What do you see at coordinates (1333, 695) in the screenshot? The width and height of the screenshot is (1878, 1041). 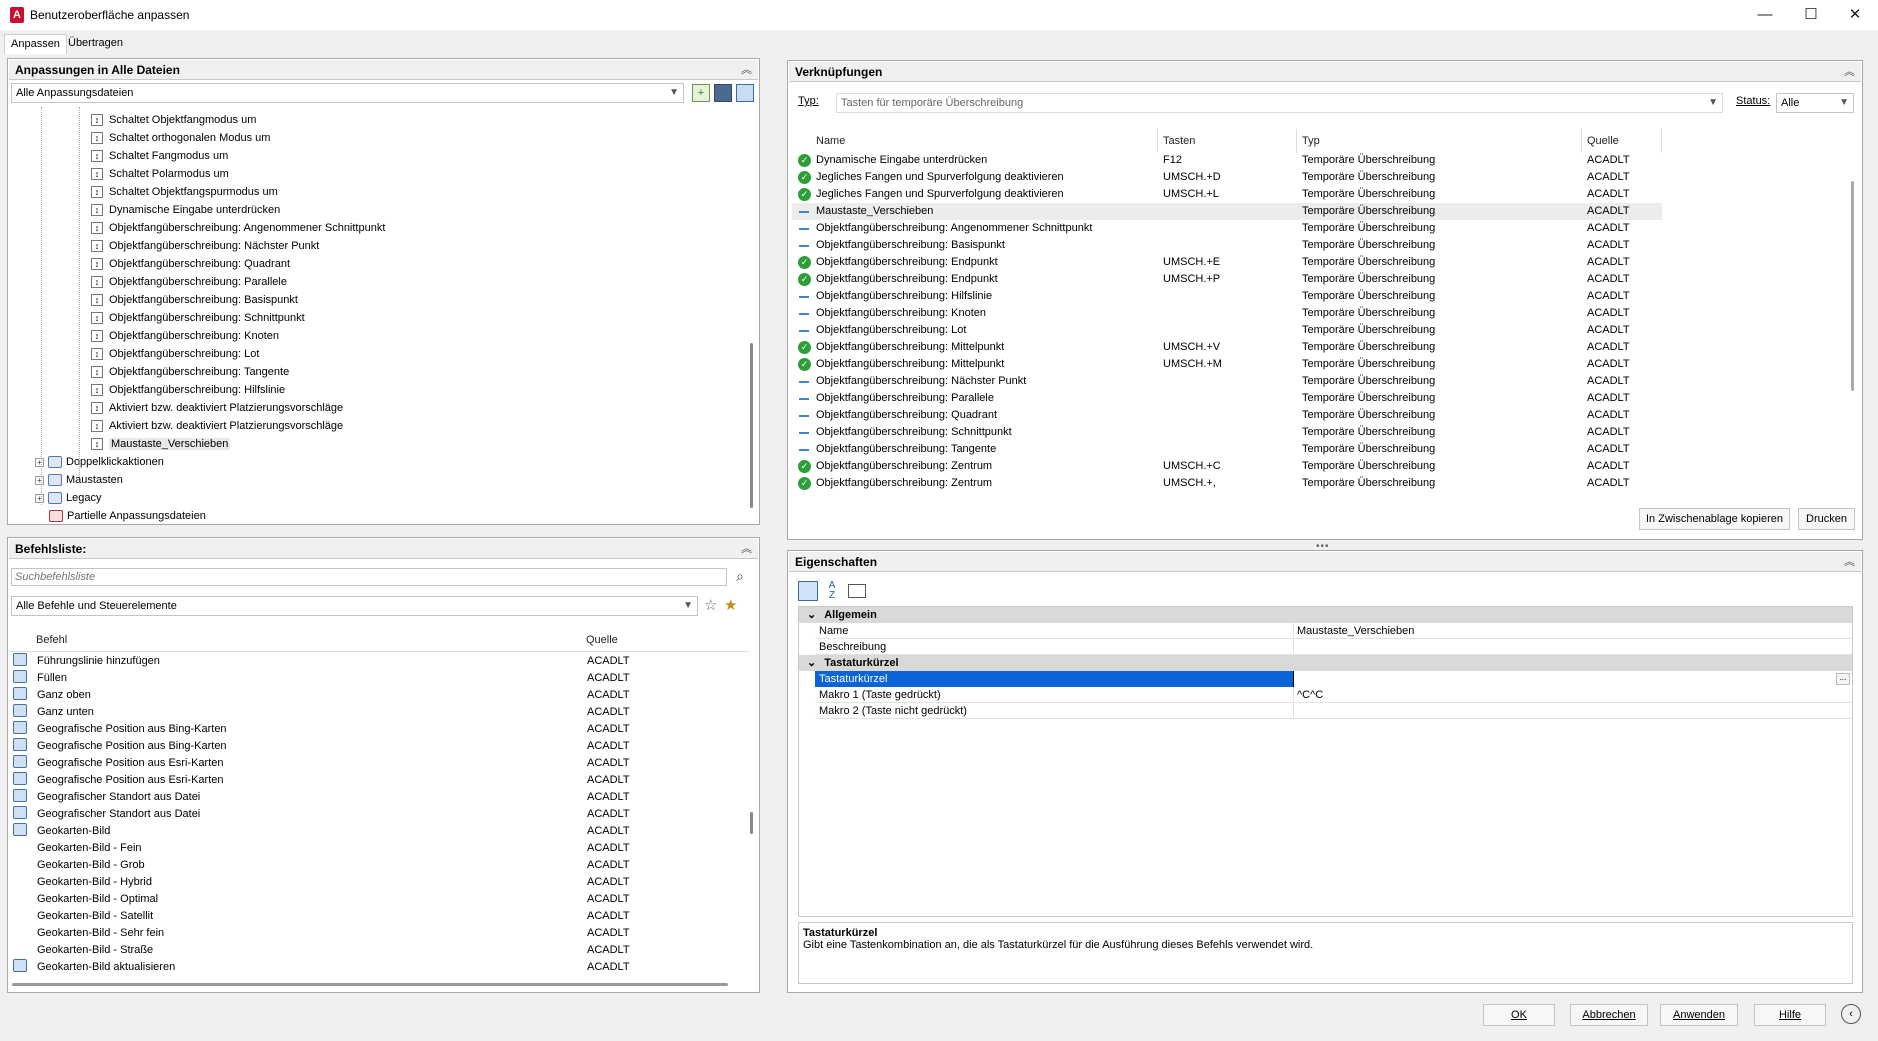 I see `property-macro1-row: Makro 1 (Taste gedrückt) ^C^C` at bounding box center [1333, 695].